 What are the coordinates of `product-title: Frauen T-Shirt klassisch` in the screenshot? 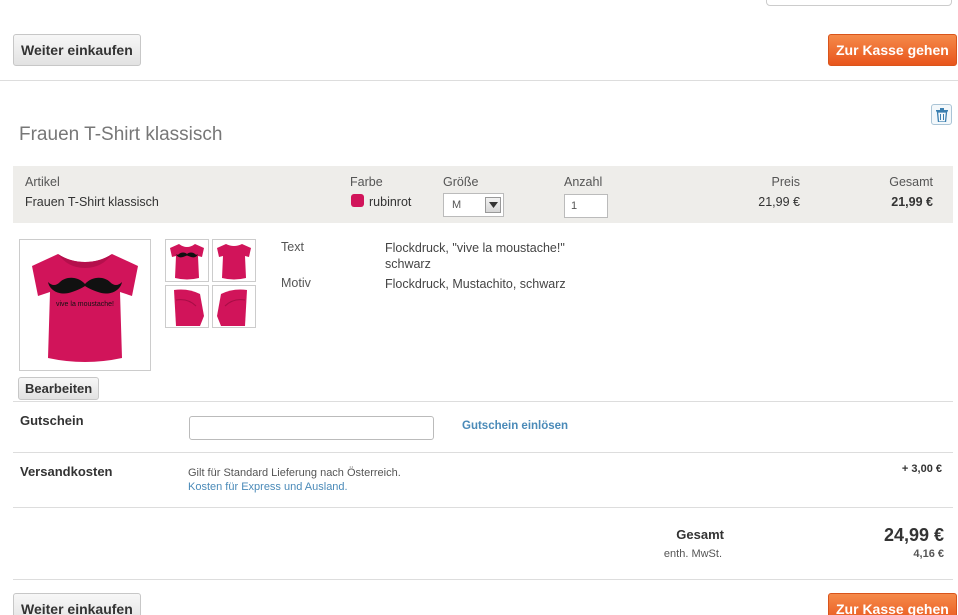 It's located at (121, 134).